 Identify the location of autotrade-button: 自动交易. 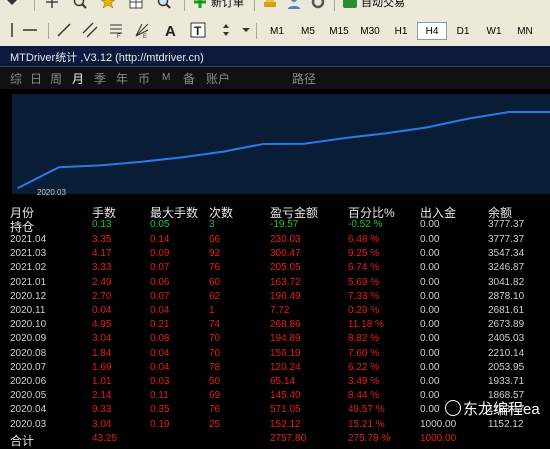
(373, 6).